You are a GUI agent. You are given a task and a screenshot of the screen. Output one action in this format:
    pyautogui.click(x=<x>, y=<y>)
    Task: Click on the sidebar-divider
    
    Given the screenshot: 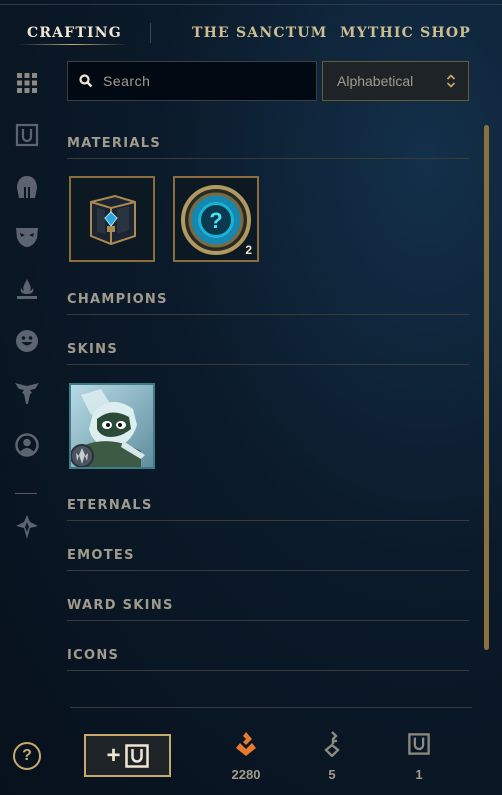 What is the action you would take?
    pyautogui.click(x=26, y=493)
    